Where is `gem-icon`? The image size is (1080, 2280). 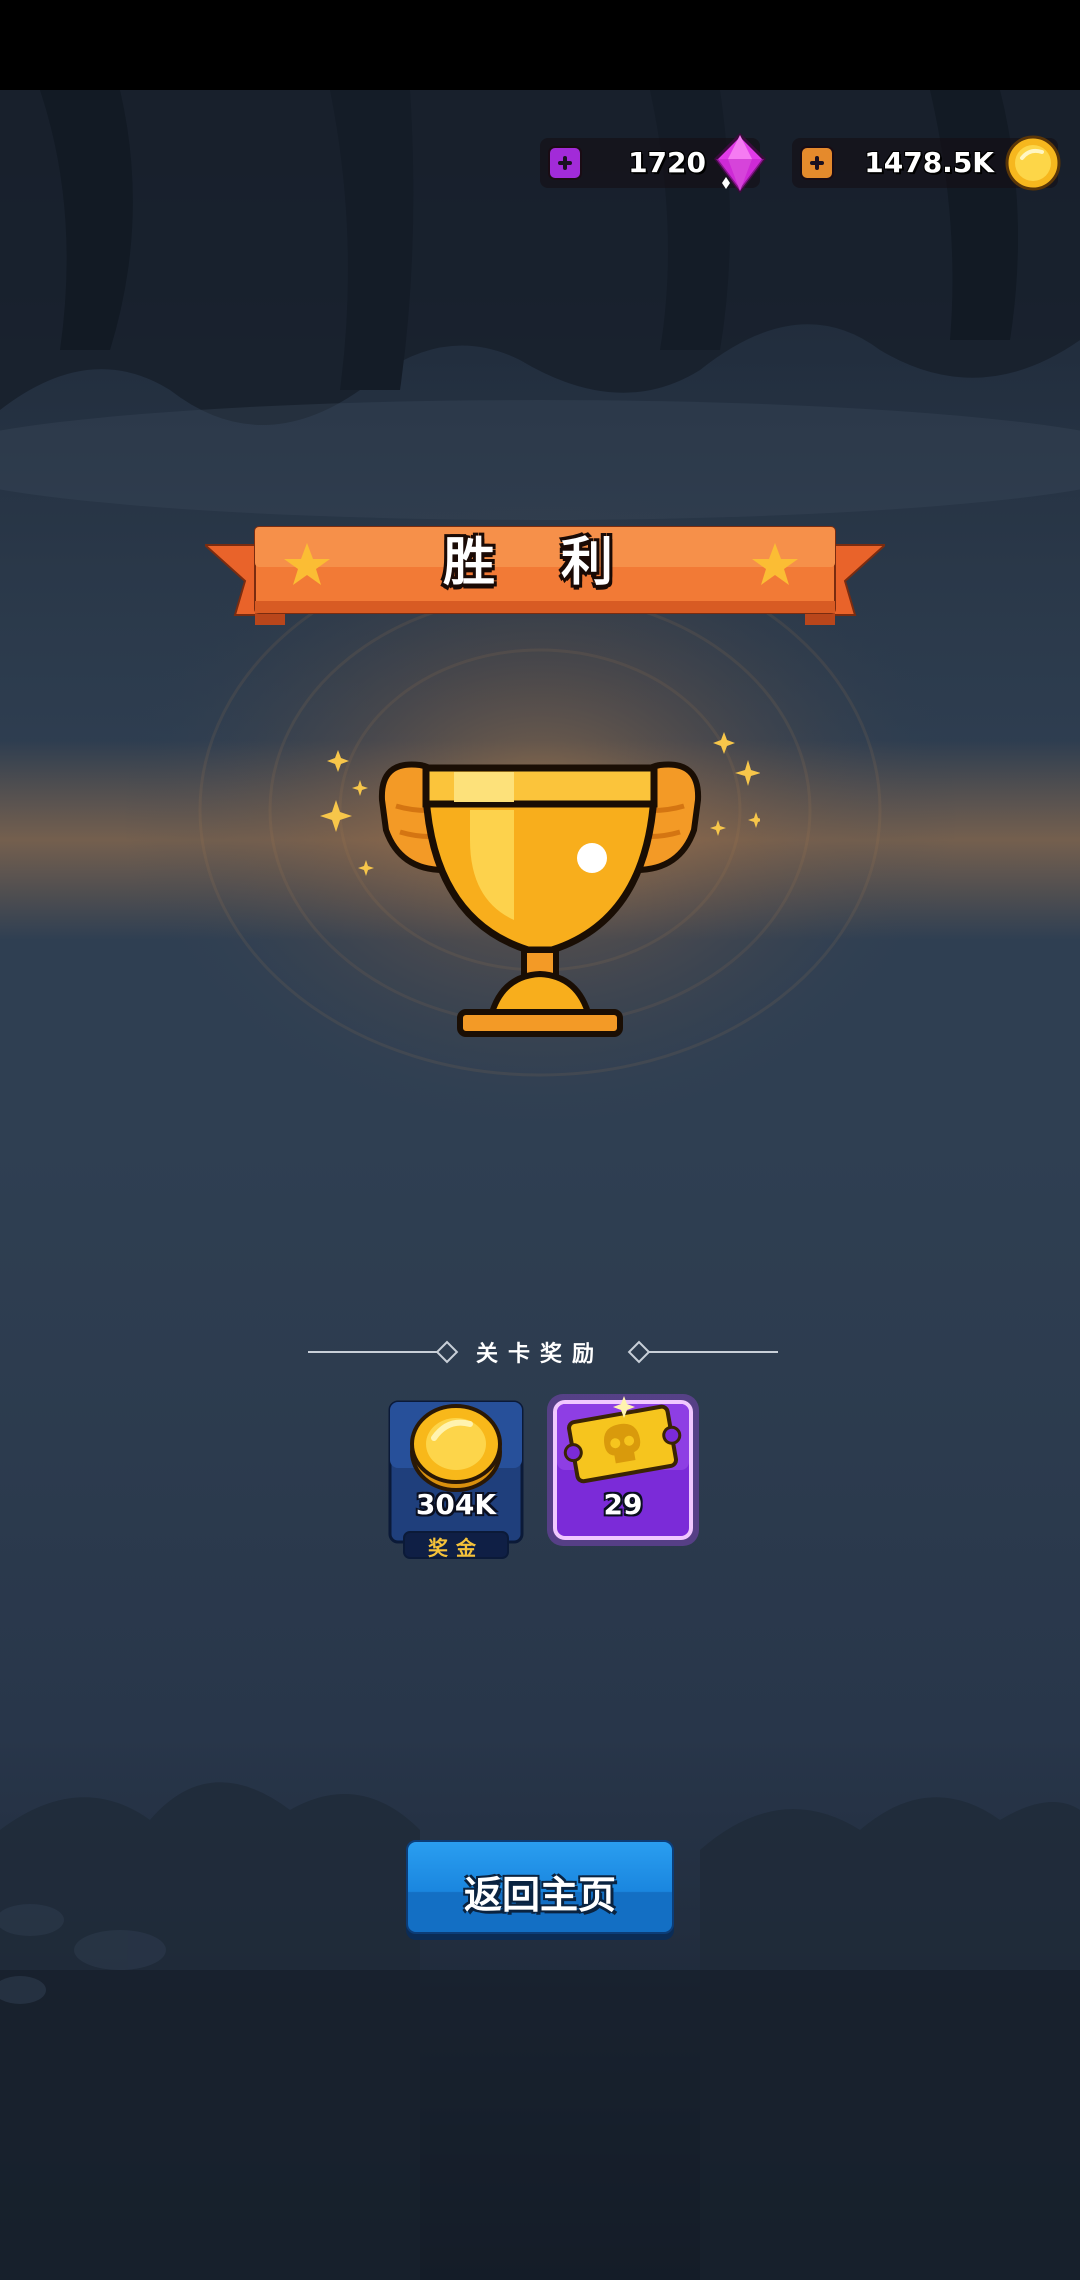 gem-icon is located at coordinates (740, 163).